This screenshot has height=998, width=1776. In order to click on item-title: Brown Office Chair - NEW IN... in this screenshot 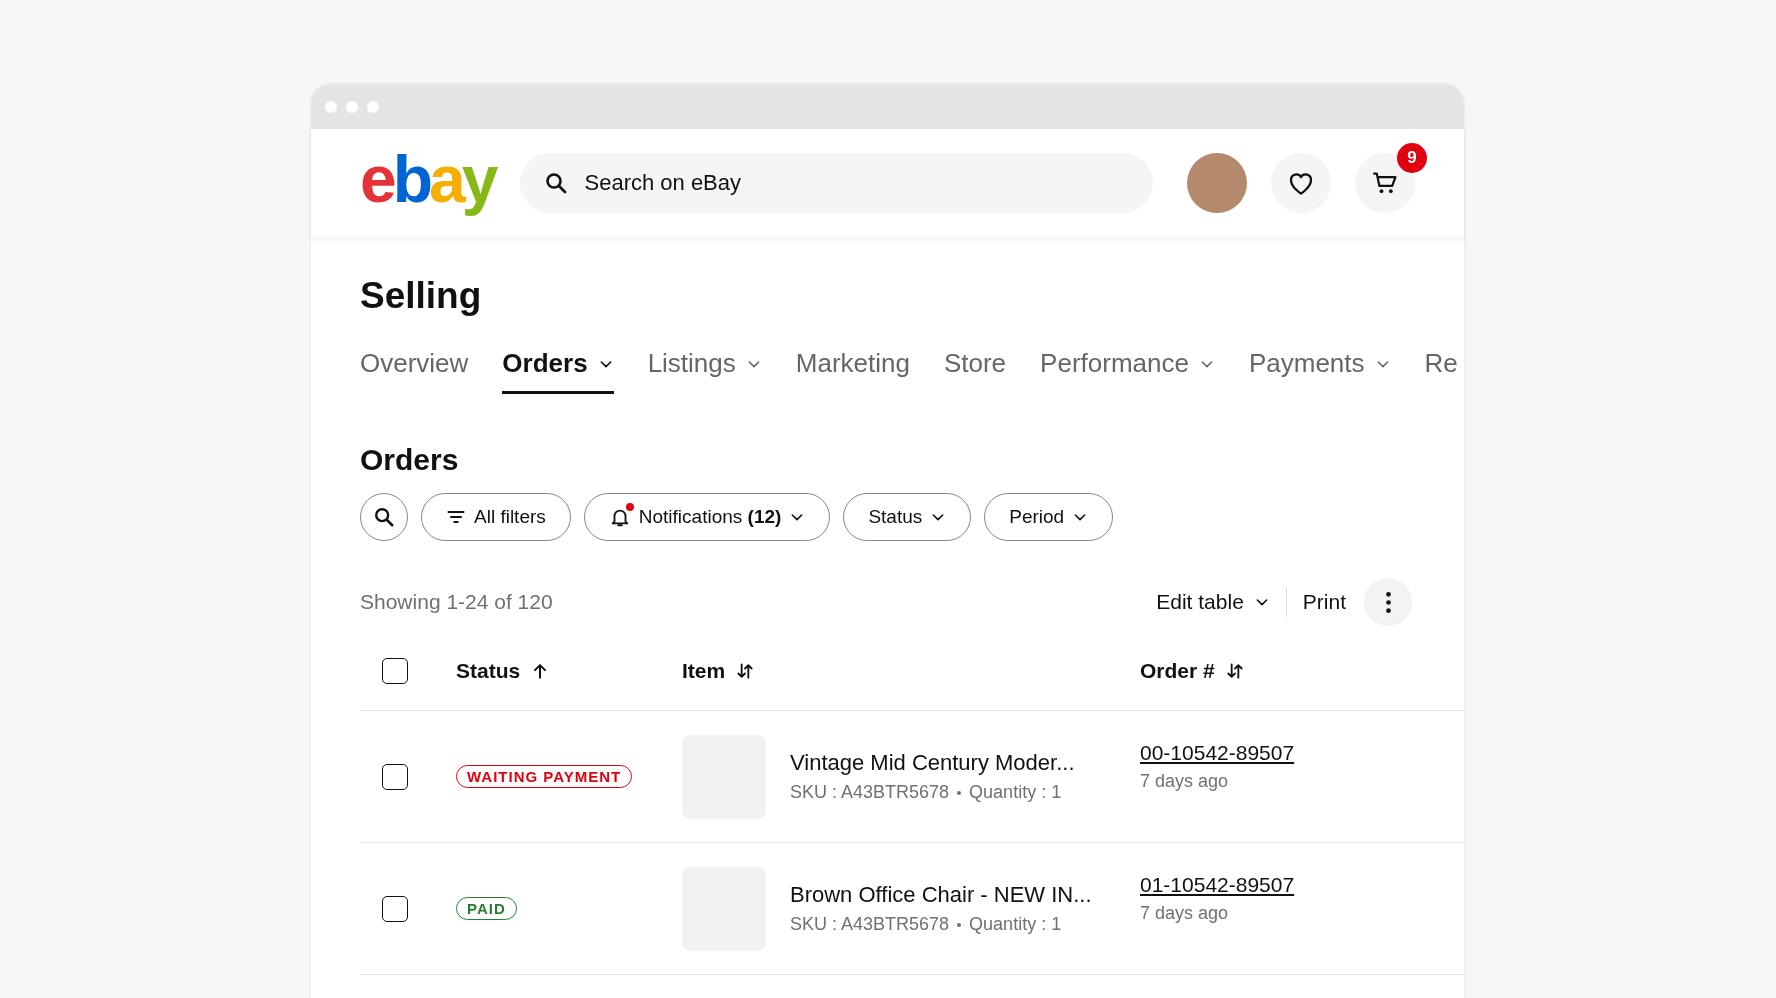, I will do `click(941, 895)`.